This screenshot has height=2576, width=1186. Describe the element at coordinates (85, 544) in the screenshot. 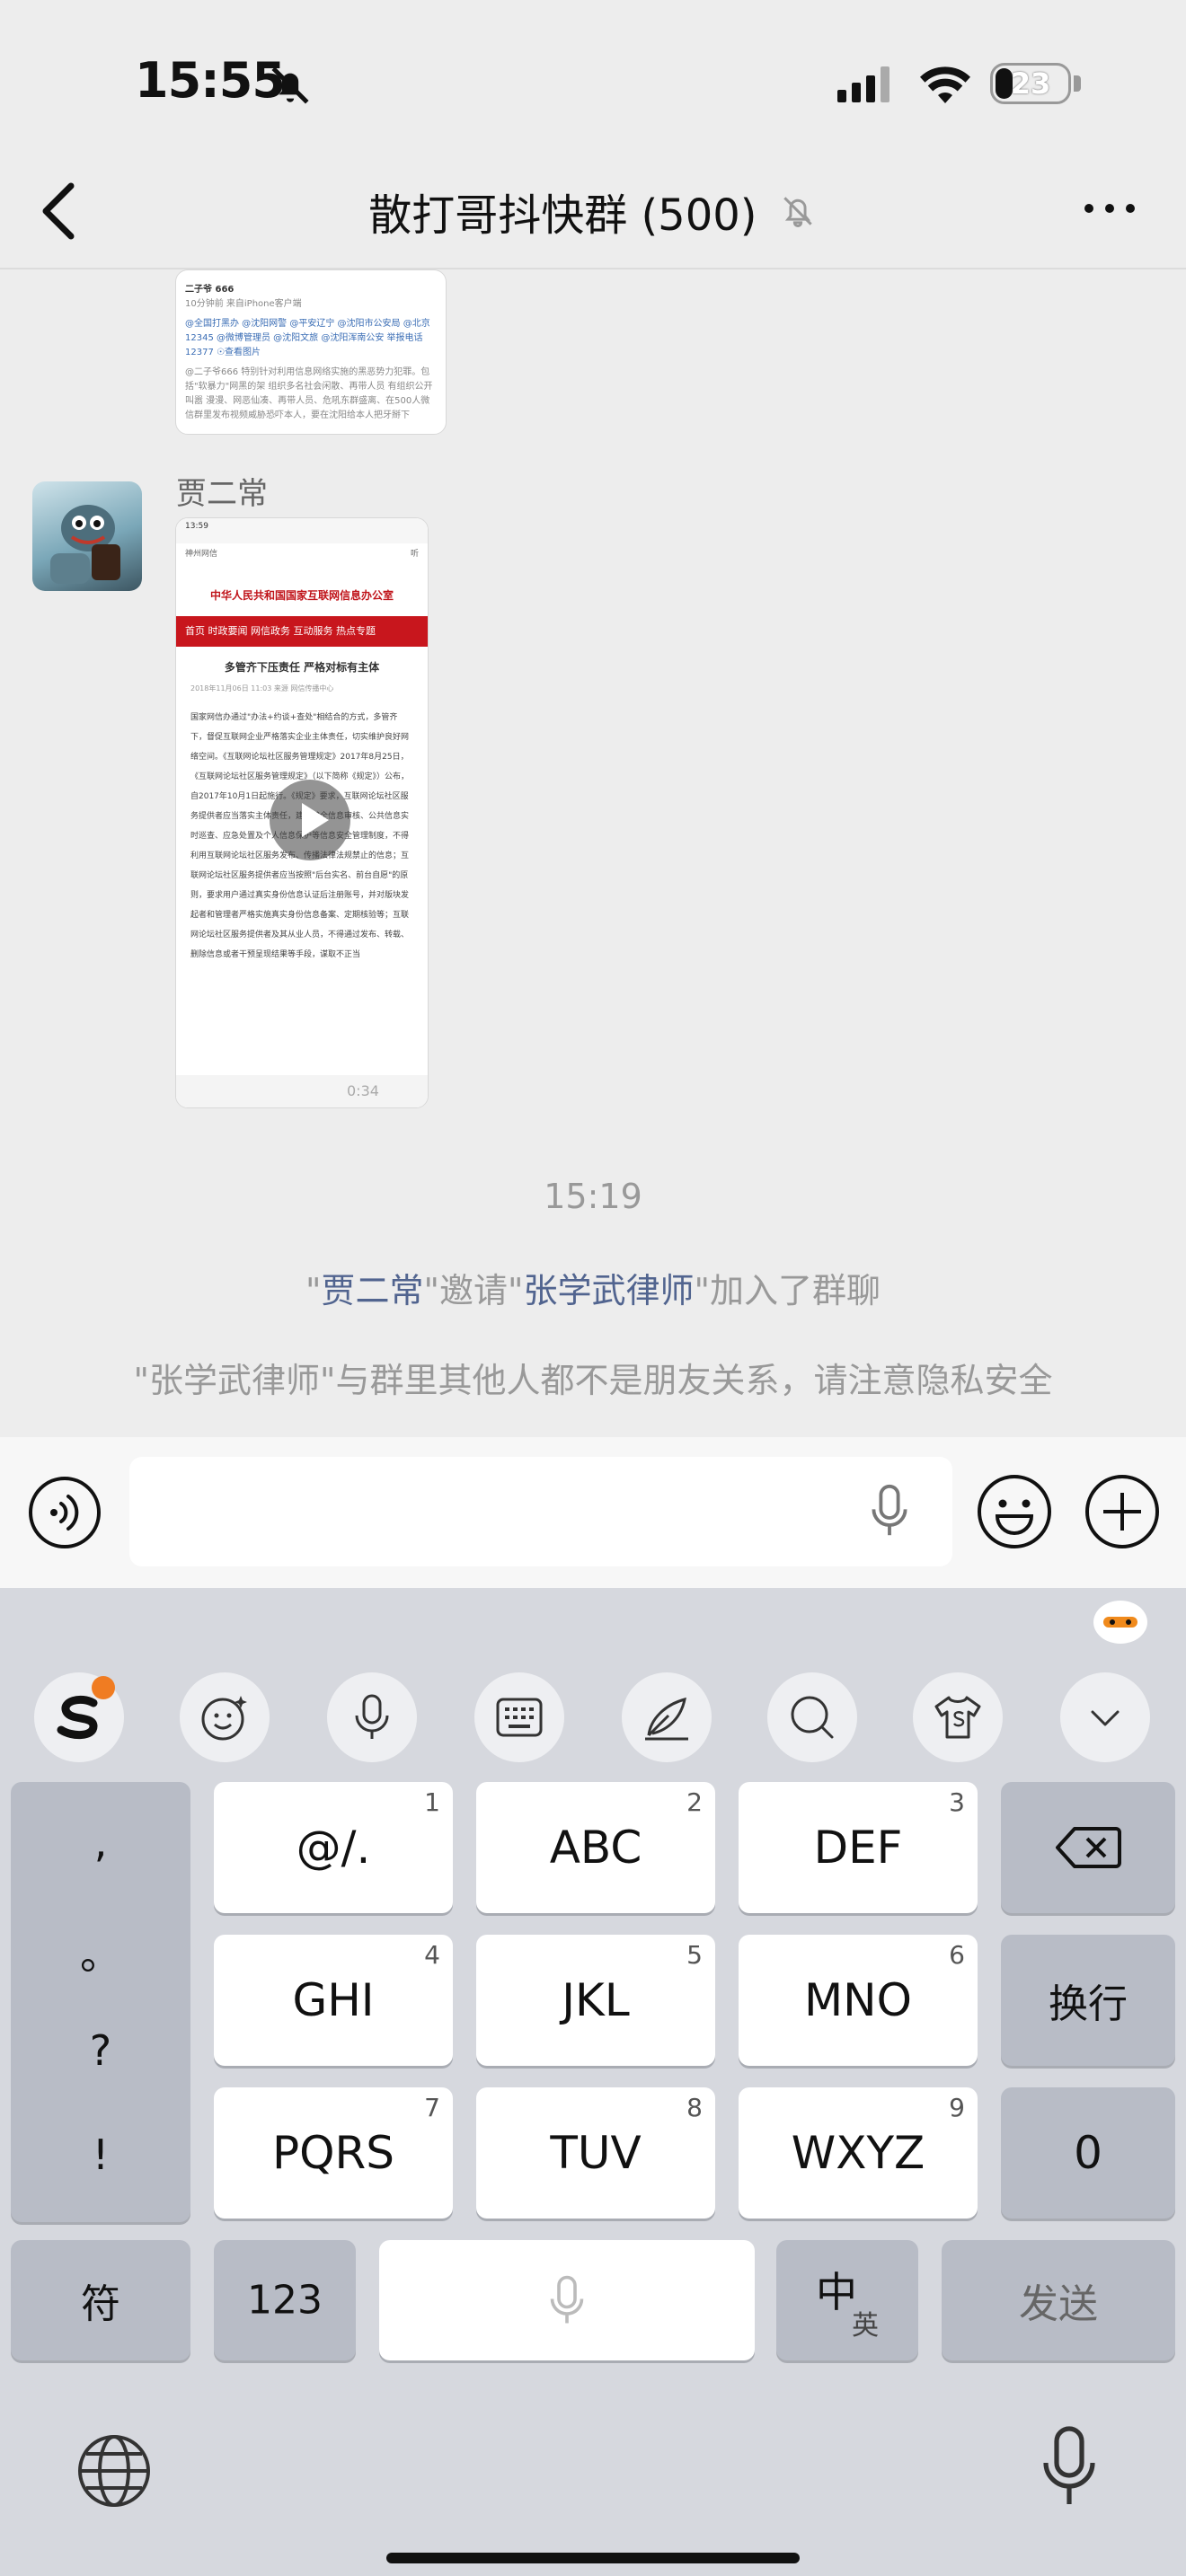

I see `avatar-figure` at that location.